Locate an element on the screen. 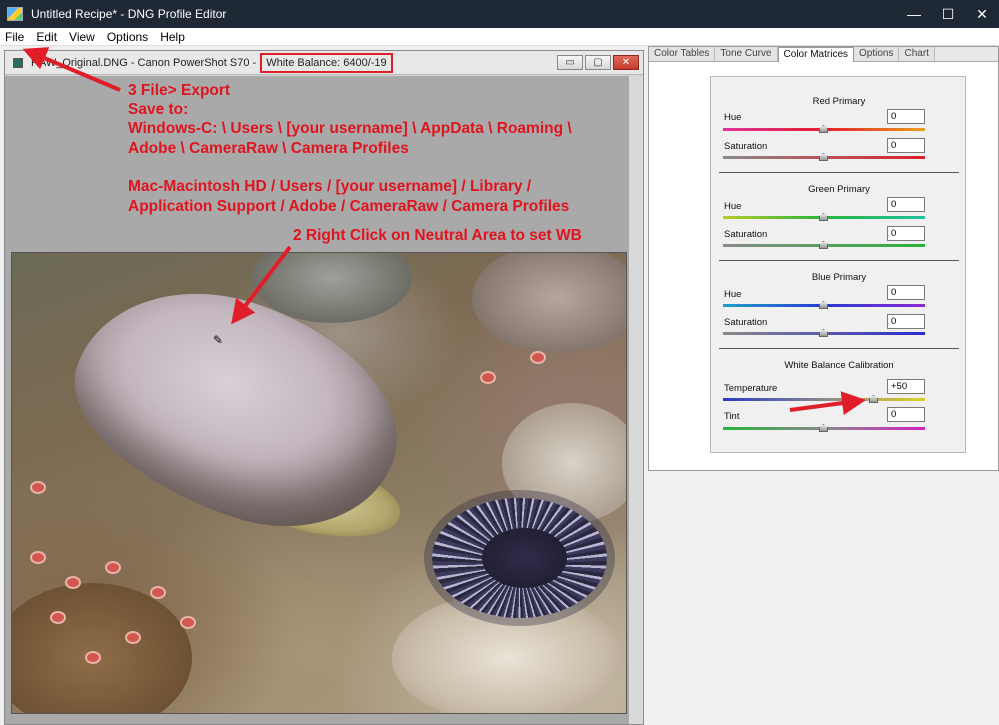  white-balance-readout: White Balance: 6400/-19 is located at coordinates (326, 62).